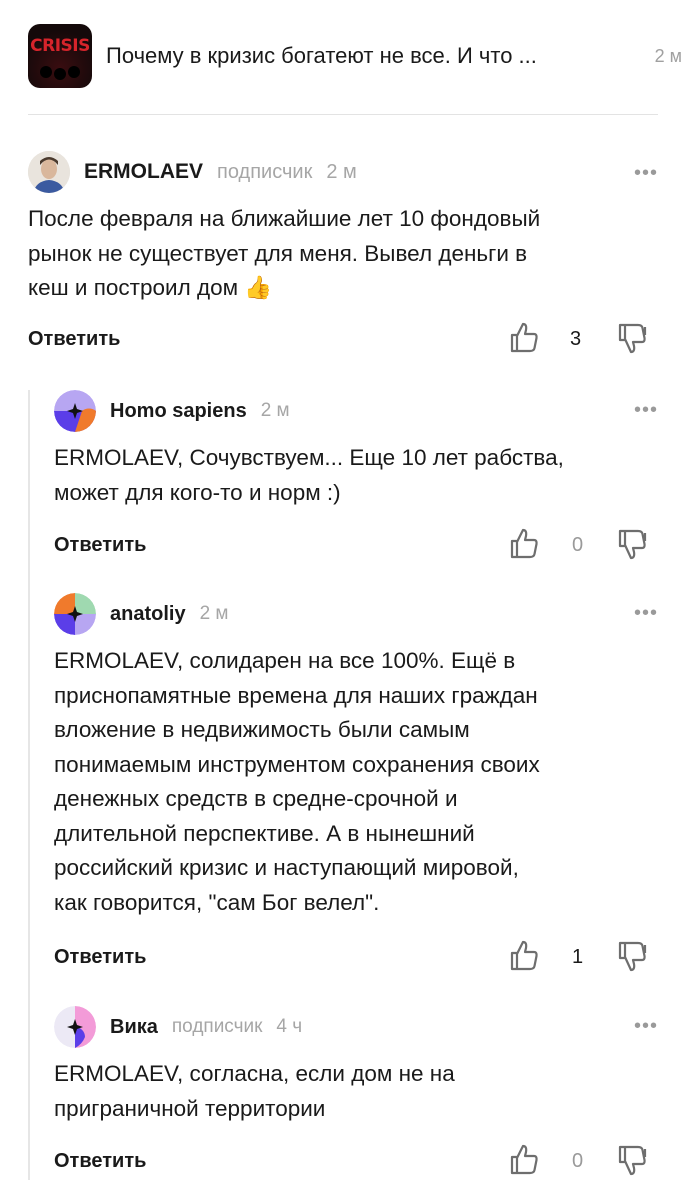  I want to click on article-thumbnail: CRISIS, so click(60, 56).